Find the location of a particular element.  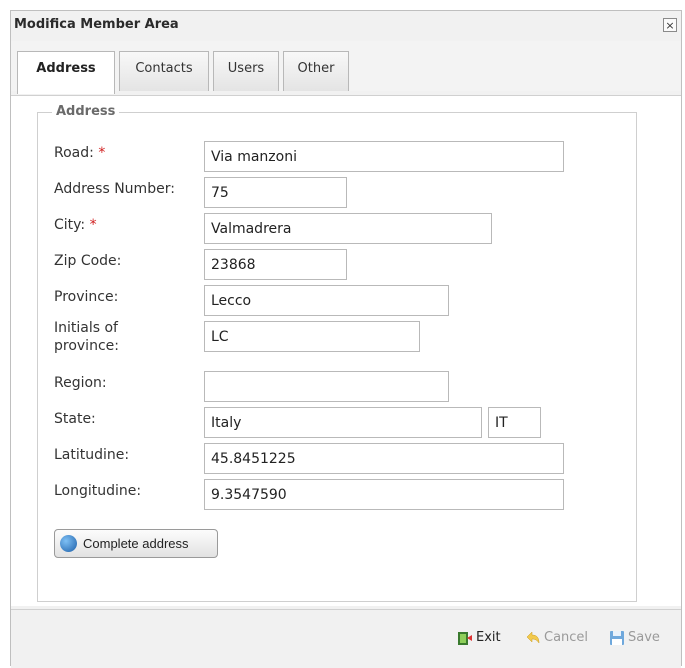

province-initials-input is located at coordinates (312, 336).